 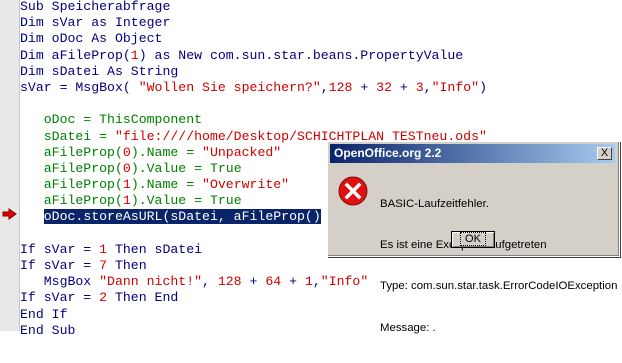 What do you see at coordinates (483, 87) in the screenshot?
I see `code-token: )` at bounding box center [483, 87].